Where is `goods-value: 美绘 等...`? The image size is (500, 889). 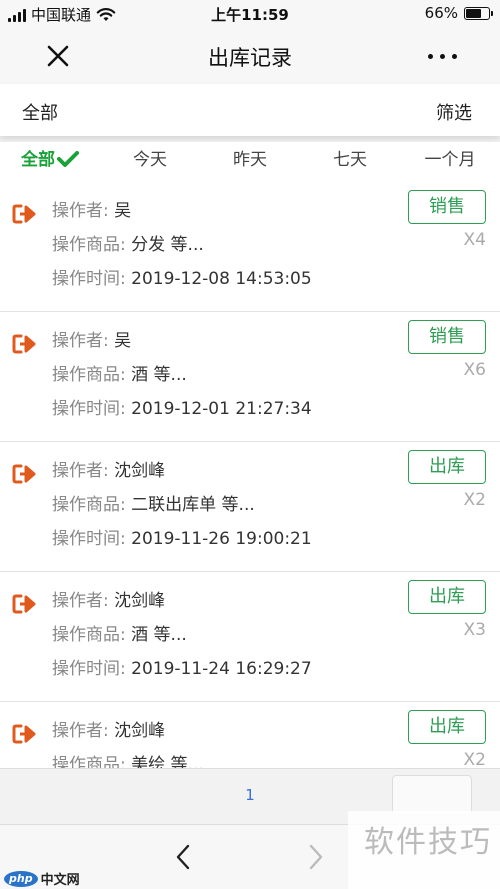 goods-value: 美绘 等... is located at coordinates (167, 761).